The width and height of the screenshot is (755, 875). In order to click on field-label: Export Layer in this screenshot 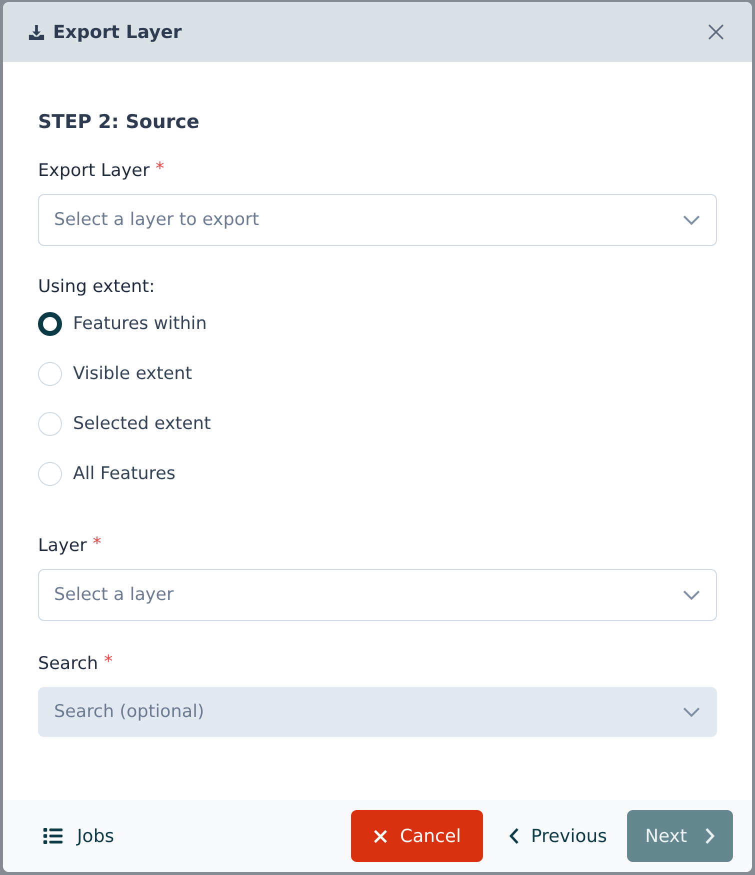, I will do `click(94, 171)`.